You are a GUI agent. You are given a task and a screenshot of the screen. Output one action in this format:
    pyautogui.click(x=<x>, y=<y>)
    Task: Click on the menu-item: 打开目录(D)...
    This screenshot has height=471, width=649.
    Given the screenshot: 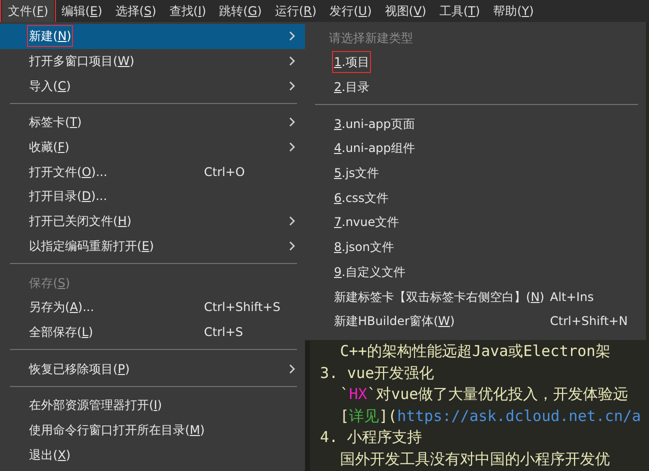 What is the action you would take?
    pyautogui.click(x=152, y=196)
    